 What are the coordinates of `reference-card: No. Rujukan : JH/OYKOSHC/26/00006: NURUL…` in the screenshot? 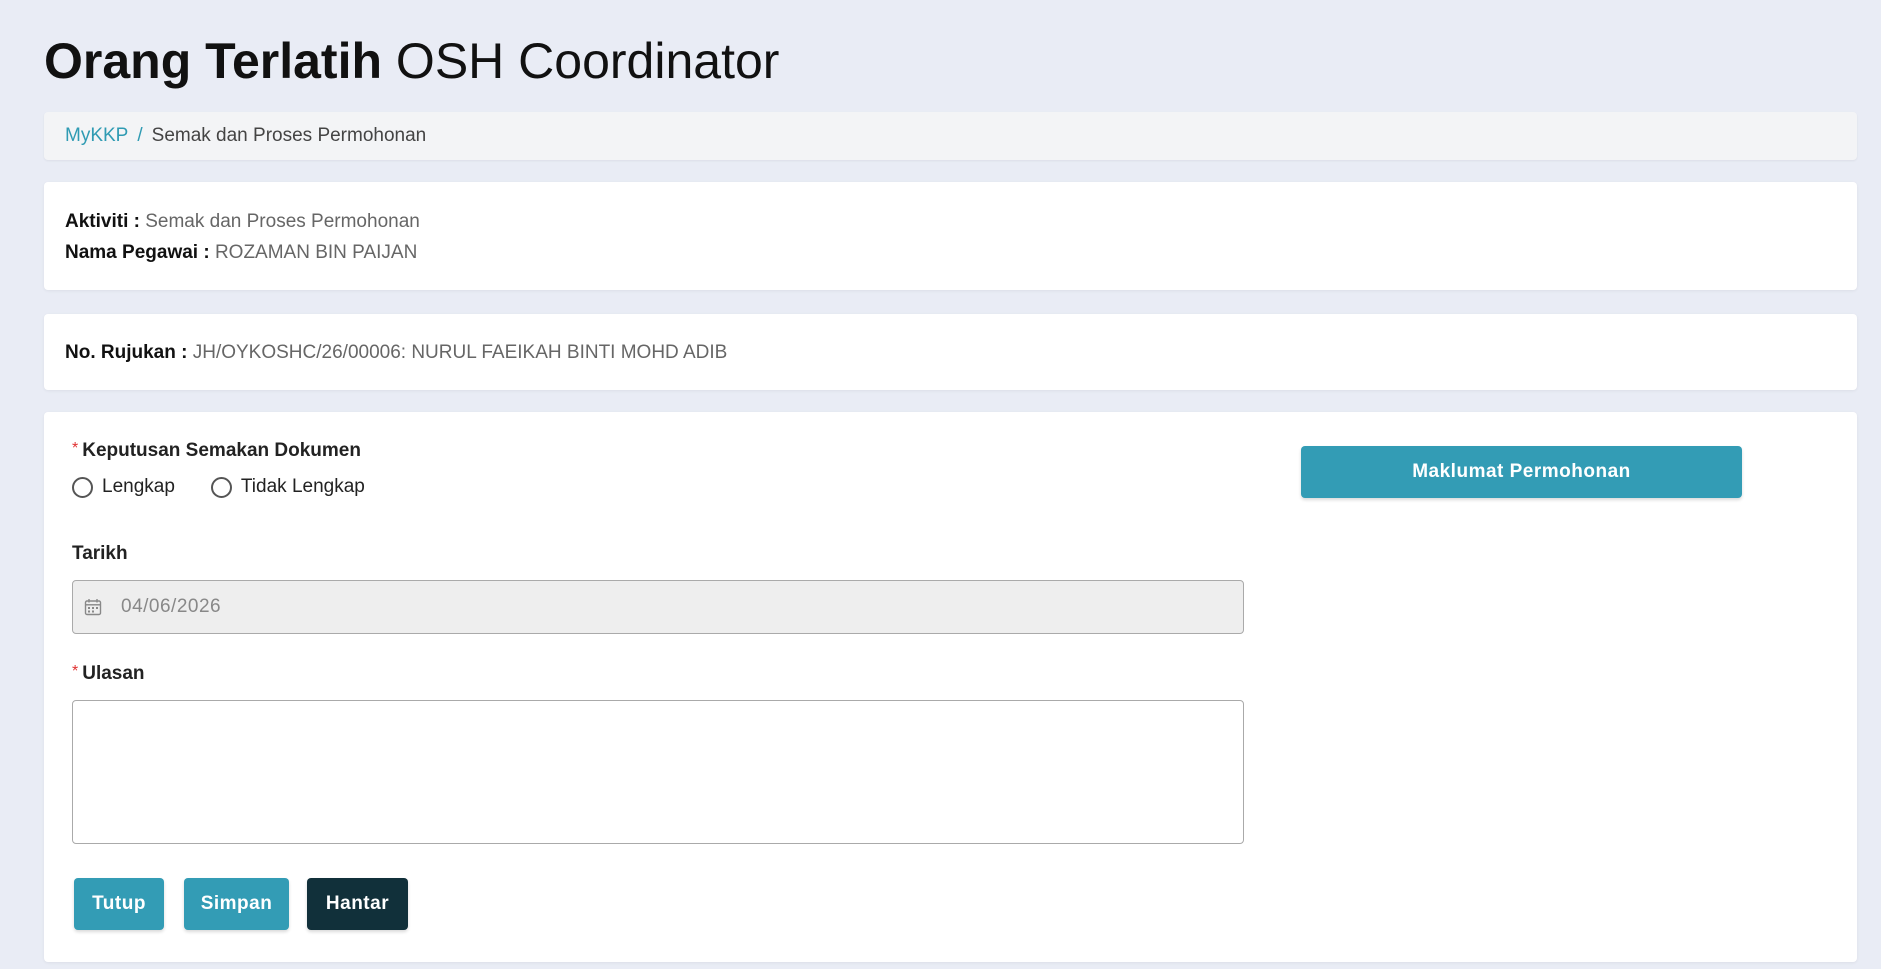 It's located at (950, 352).